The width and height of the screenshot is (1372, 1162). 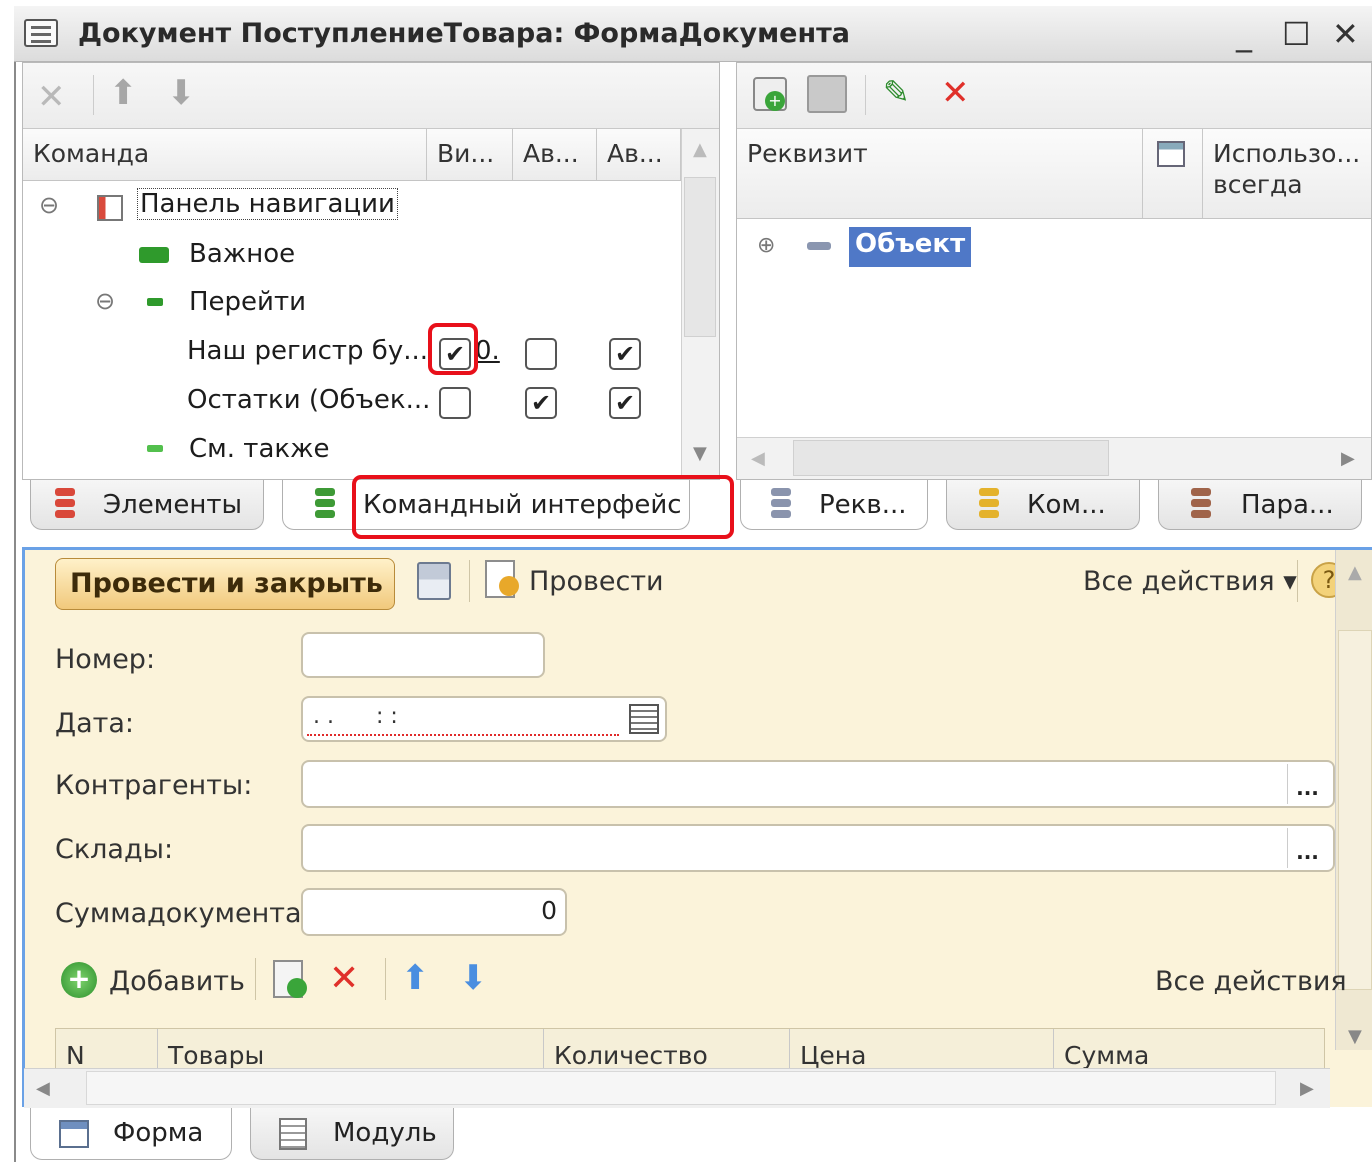 I want to click on col-sum: Сумма, so click(x=1190, y=1050).